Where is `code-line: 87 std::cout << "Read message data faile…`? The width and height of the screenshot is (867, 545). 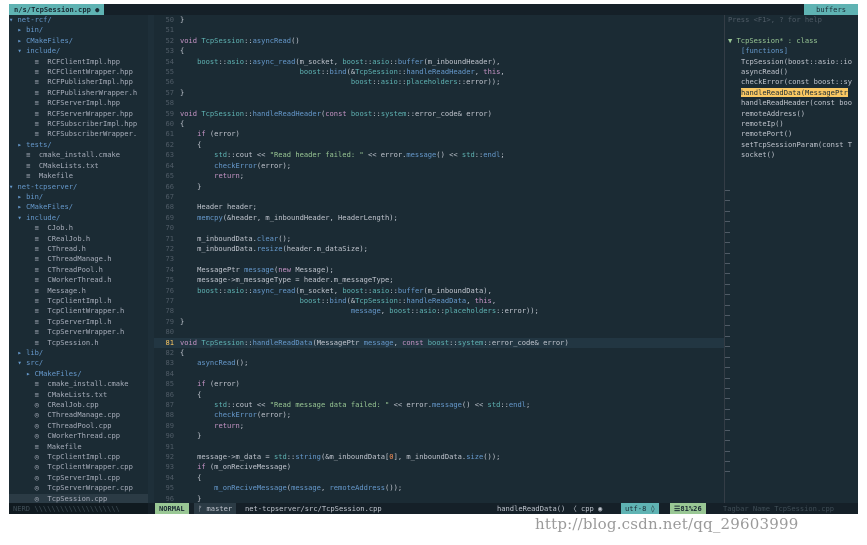 code-line: 87 std::cout << "Read message data faile… is located at coordinates (439, 405).